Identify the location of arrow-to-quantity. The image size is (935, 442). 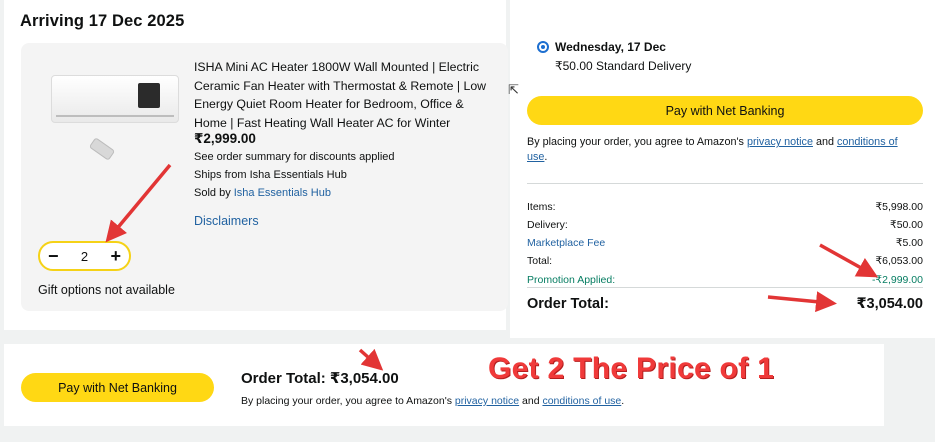
(138, 203).